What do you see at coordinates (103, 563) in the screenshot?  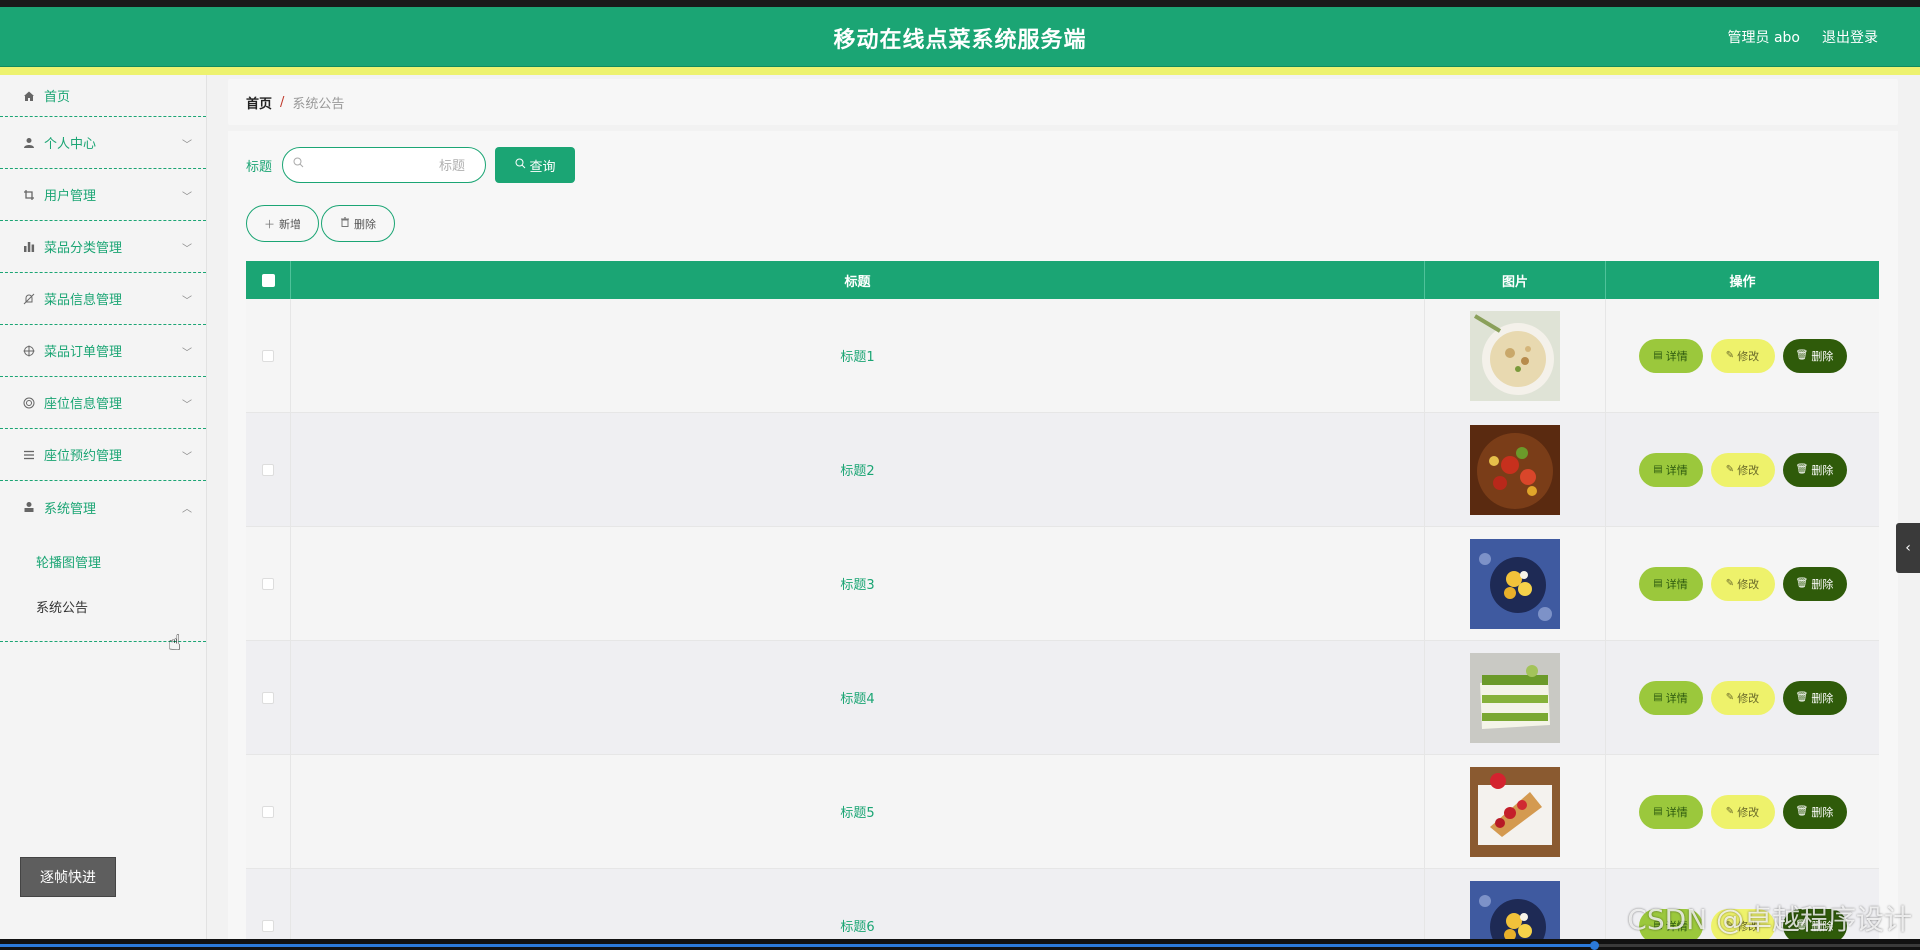 I see `sidebar-subitem-carousel: 轮播图管理` at bounding box center [103, 563].